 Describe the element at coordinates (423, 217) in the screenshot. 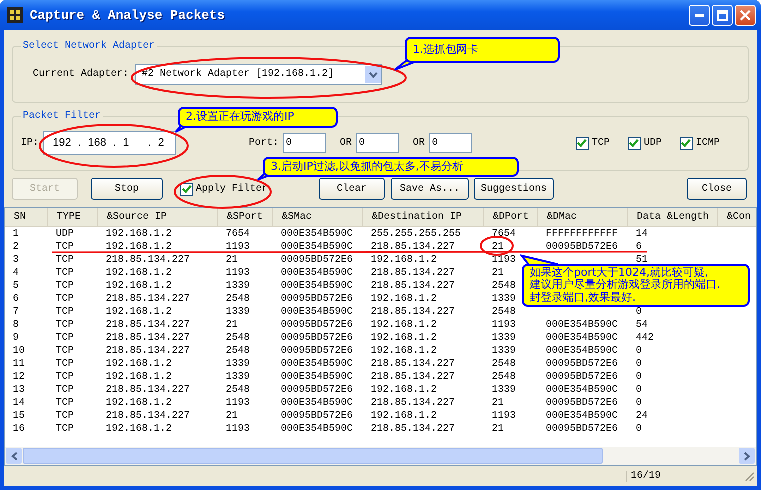

I see `column-header: &Destination IP` at that location.